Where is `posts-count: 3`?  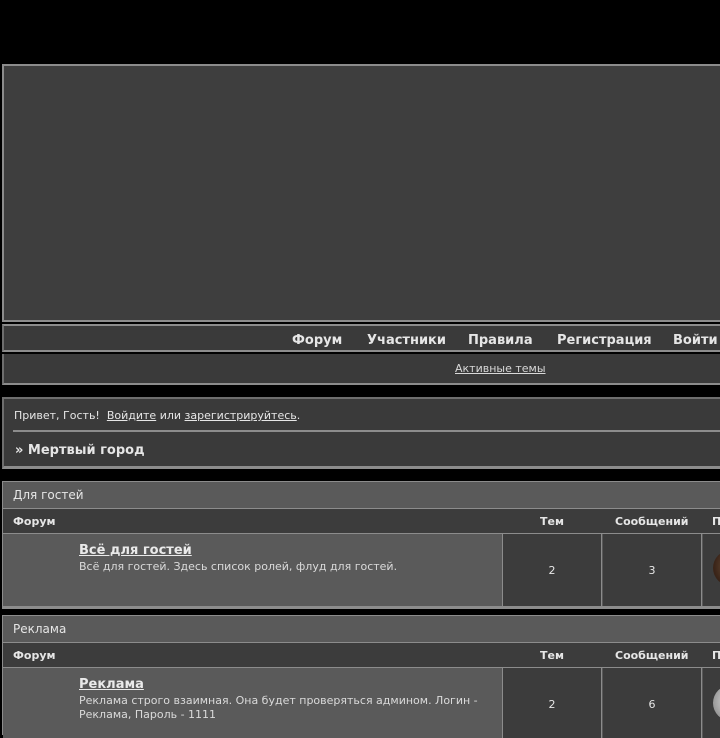
posts-count: 3 is located at coordinates (652, 570).